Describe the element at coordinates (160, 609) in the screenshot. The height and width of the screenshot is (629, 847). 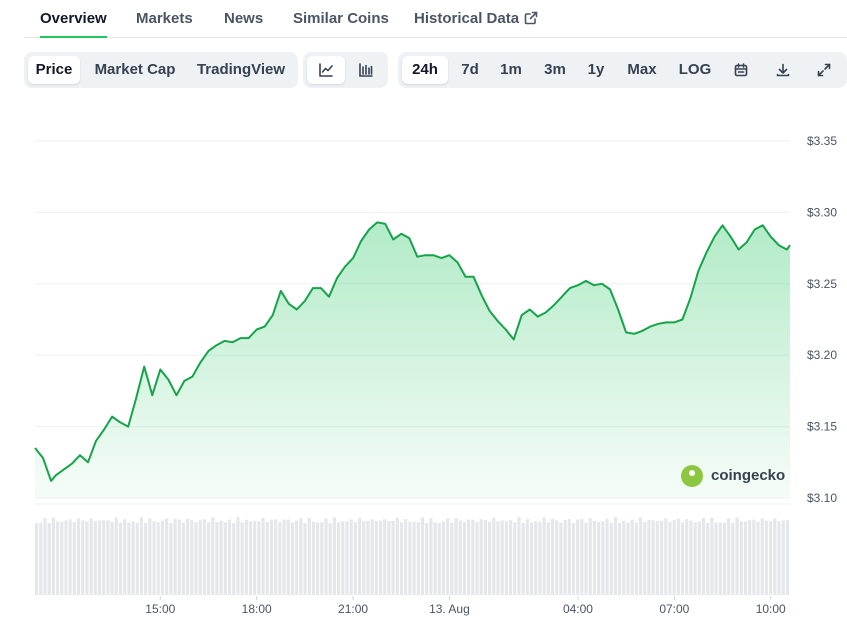
I see `x-tick-label: 15:00` at that location.